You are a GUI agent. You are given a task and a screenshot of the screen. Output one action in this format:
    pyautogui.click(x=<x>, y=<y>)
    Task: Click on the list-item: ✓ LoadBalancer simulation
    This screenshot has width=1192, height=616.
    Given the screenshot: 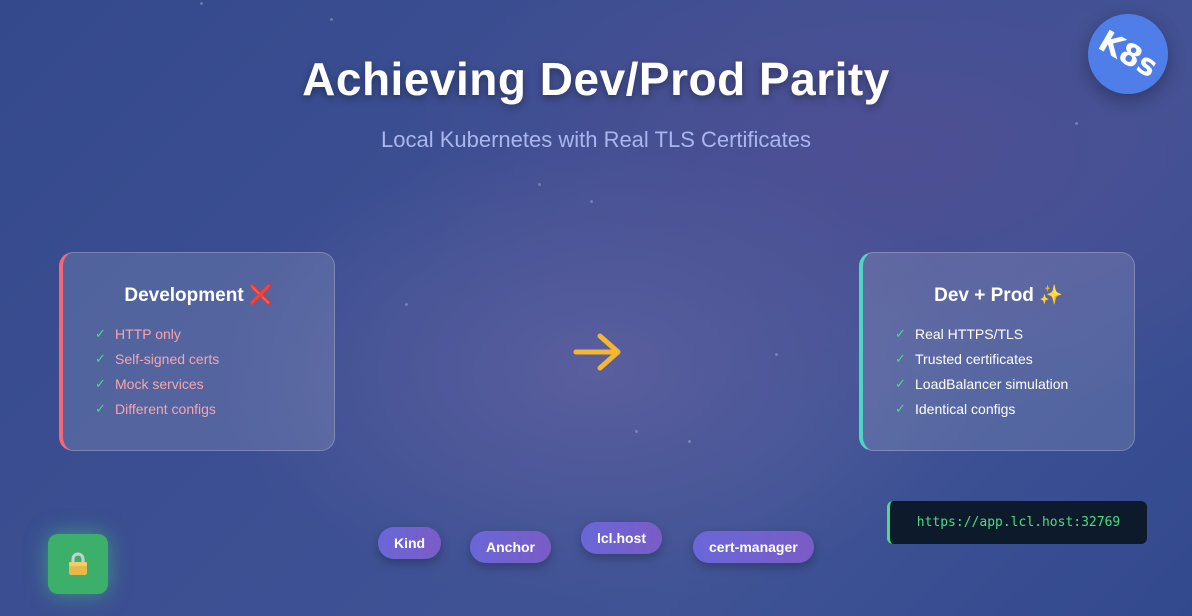 What is the action you would take?
    pyautogui.click(x=981, y=383)
    